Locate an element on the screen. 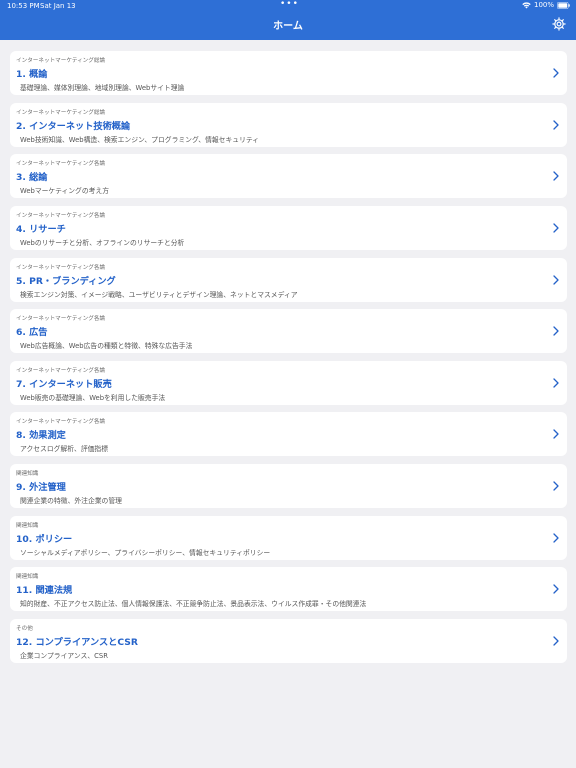  list-item: 関連知識 9. 外注管理 関連企業の特徴、外注企業の管理 is located at coordinates (288, 486).